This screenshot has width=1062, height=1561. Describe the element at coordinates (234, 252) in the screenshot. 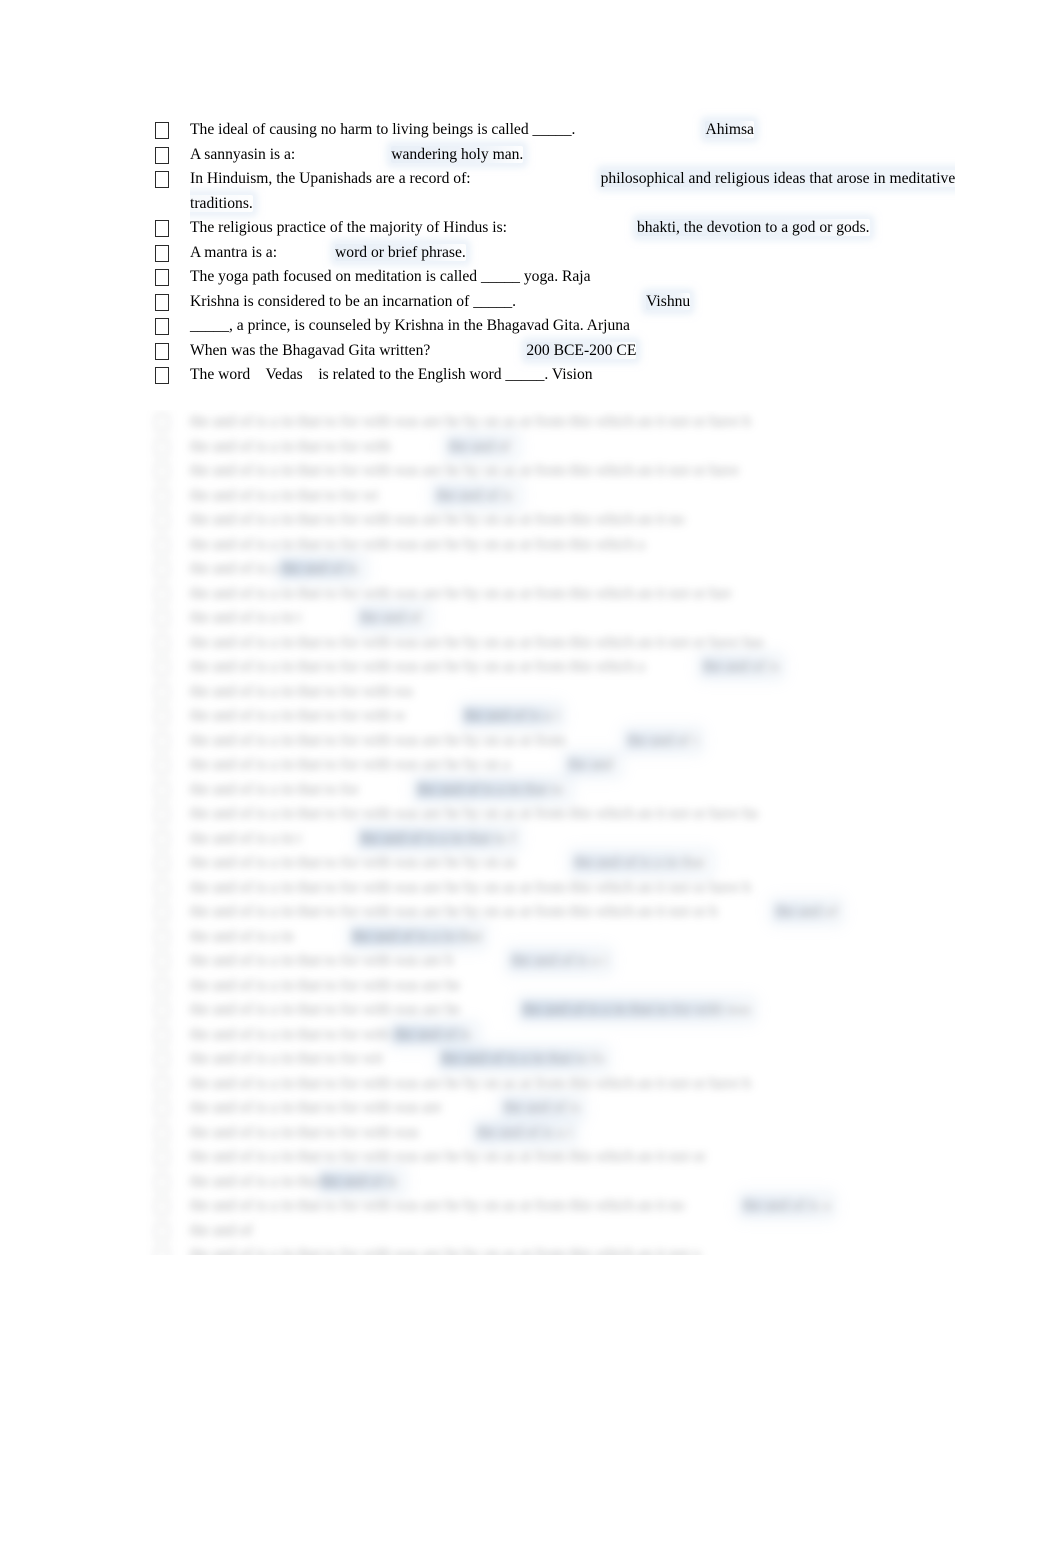

I see `question-text: A mantra is a:` at that location.